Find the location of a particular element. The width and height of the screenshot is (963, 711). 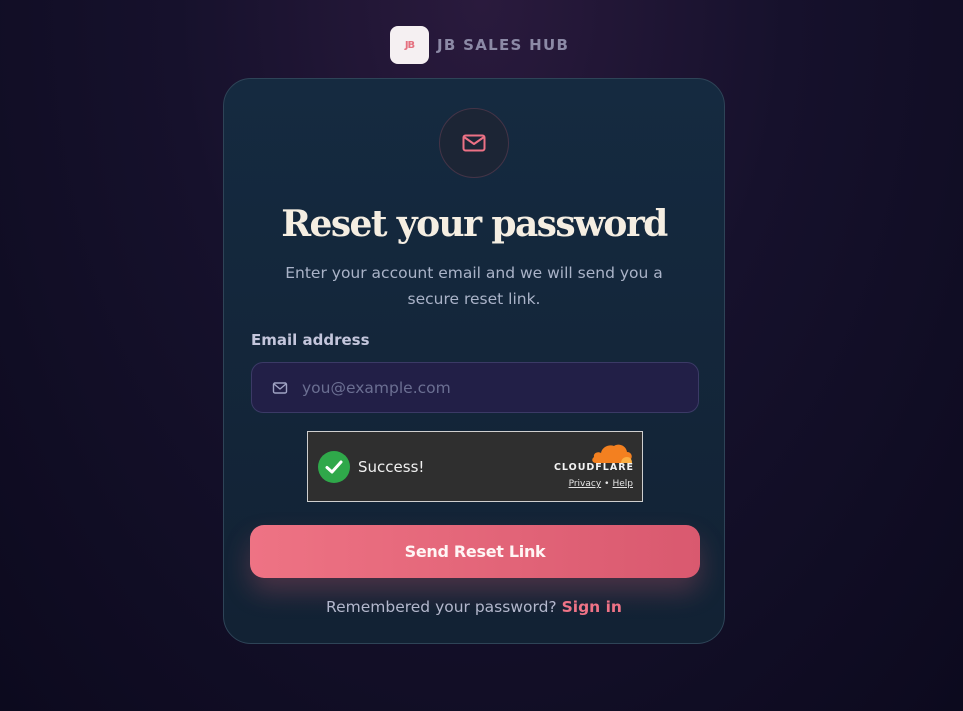

email-label: Email address is located at coordinates (310, 340).